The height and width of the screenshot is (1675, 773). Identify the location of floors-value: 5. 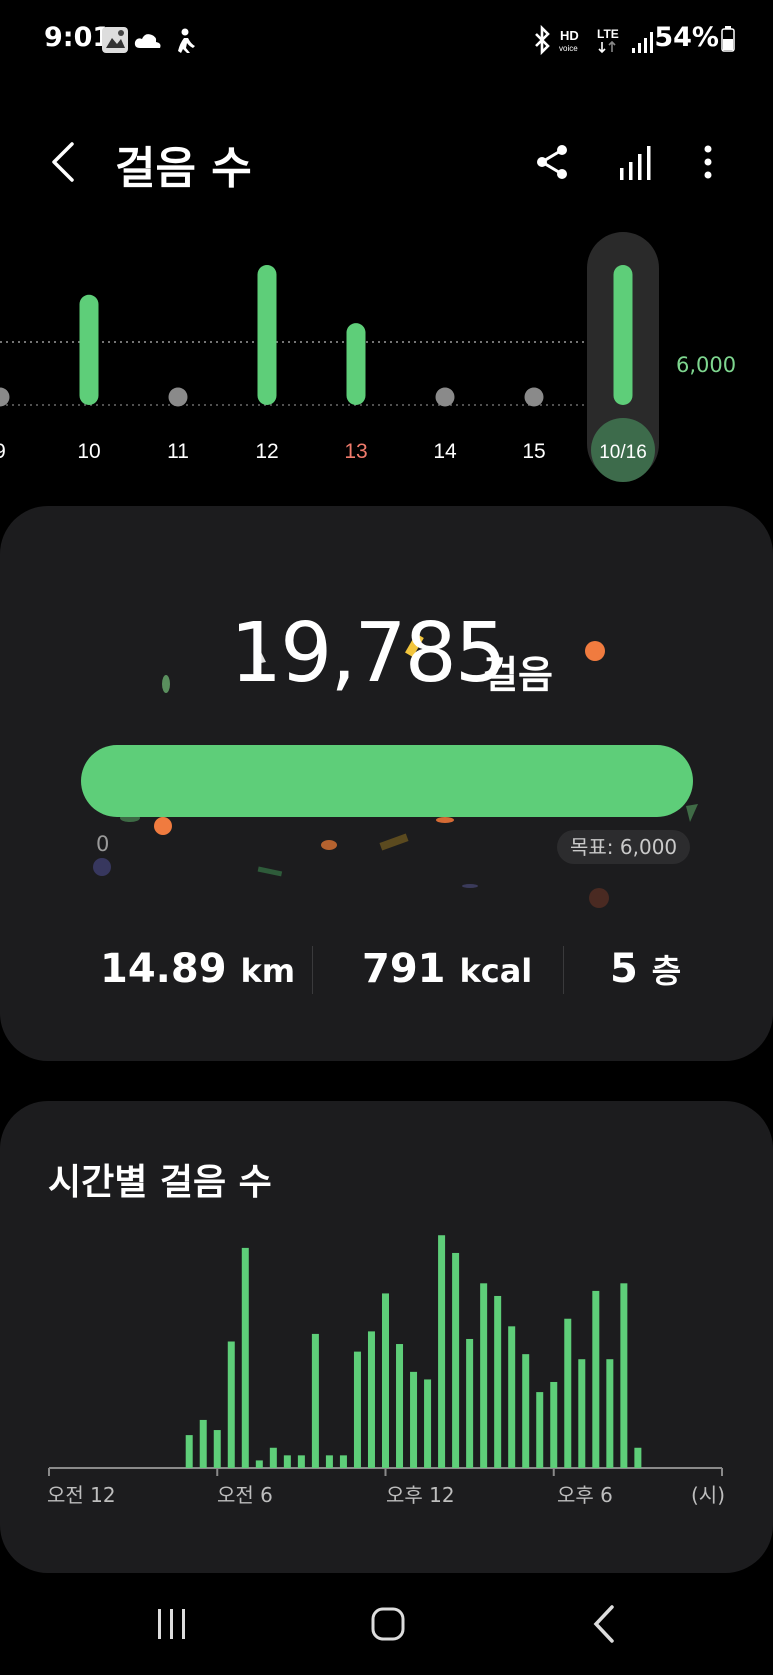
(624, 969).